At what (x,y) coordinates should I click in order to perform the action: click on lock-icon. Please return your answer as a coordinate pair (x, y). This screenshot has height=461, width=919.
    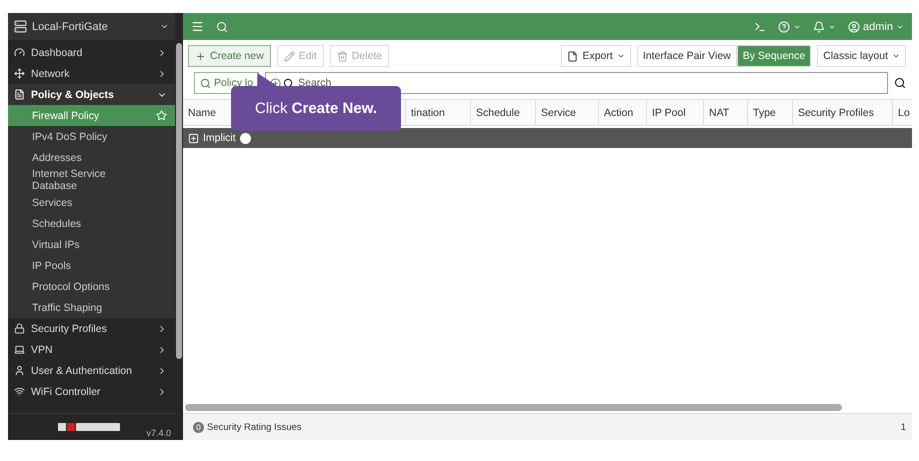
    Looking at the image, I should click on (19, 328).